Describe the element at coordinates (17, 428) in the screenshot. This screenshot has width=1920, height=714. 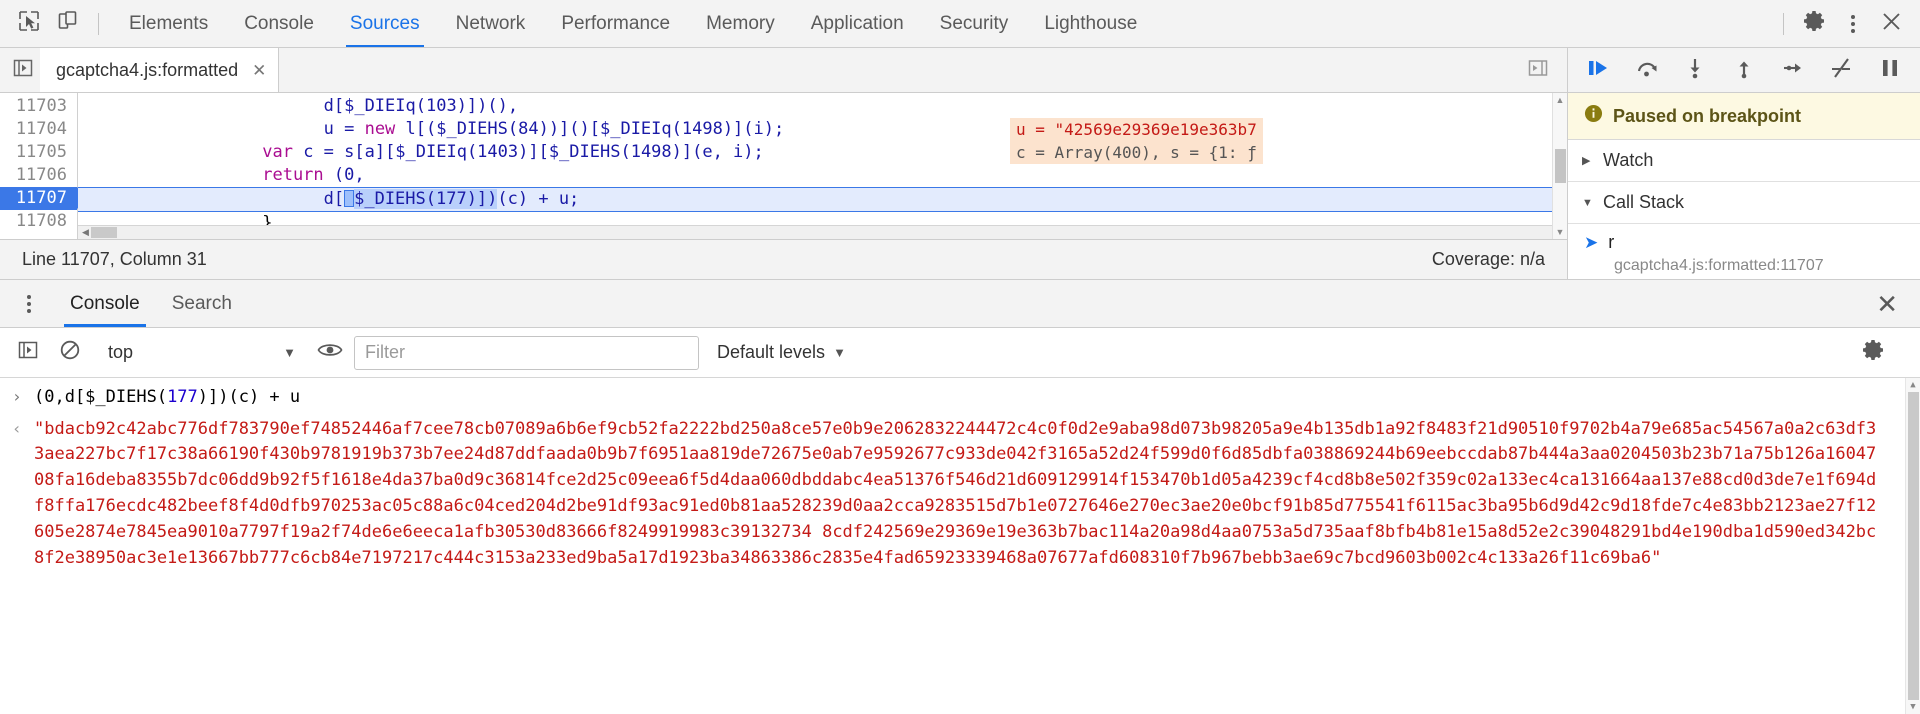
I see `console-output-marker-icon: ‹` at that location.